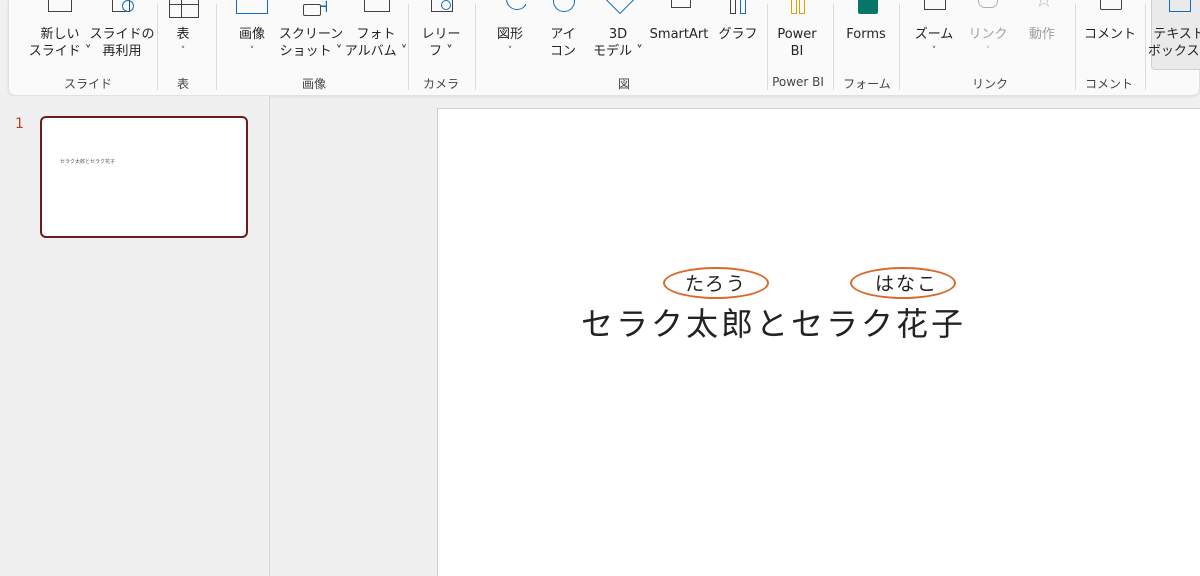 This screenshot has width=1200, height=576. I want to click on cameo-button: レリー フ ˅, so click(441, 30).